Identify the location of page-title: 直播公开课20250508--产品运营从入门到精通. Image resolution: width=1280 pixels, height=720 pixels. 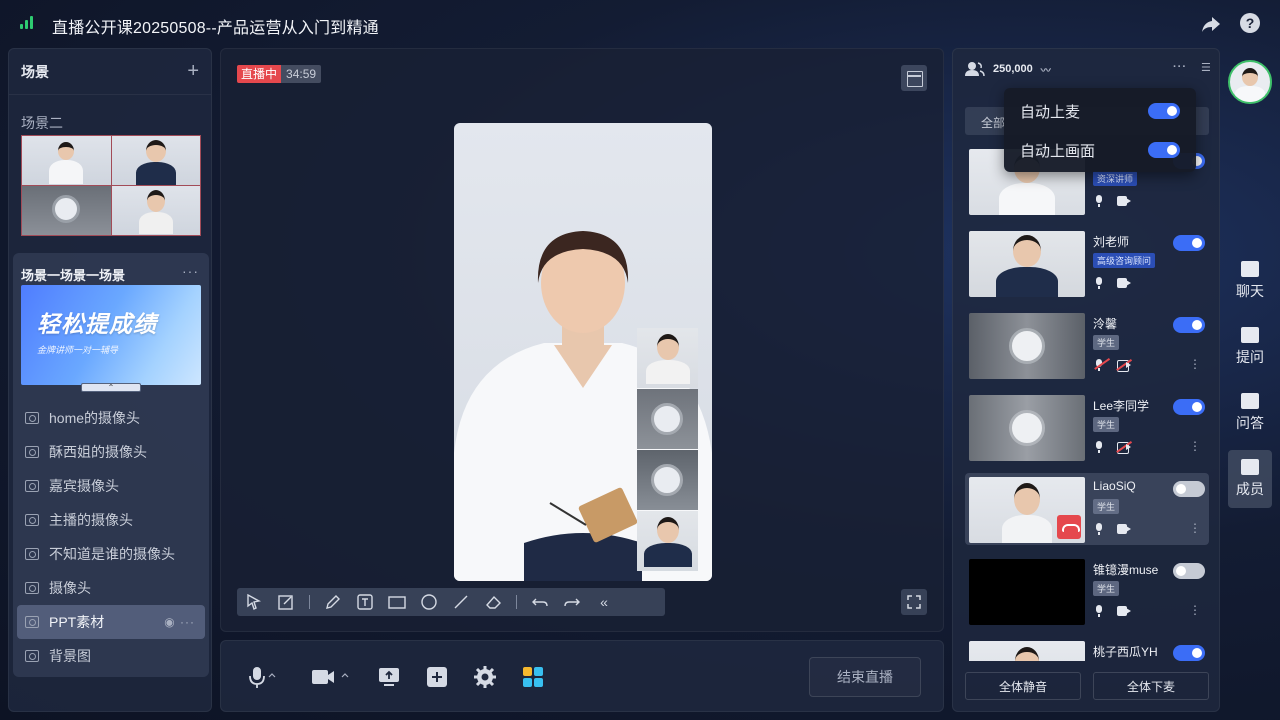
(215, 28).